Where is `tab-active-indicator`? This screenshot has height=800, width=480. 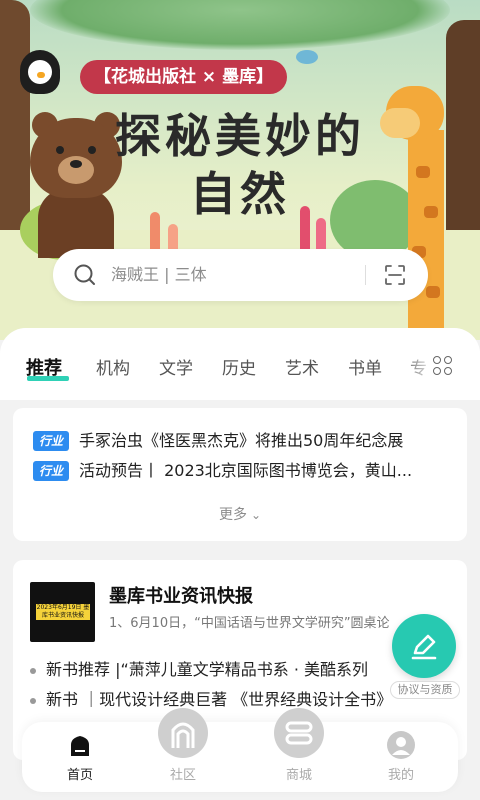
tab-active-indicator is located at coordinates (48, 378).